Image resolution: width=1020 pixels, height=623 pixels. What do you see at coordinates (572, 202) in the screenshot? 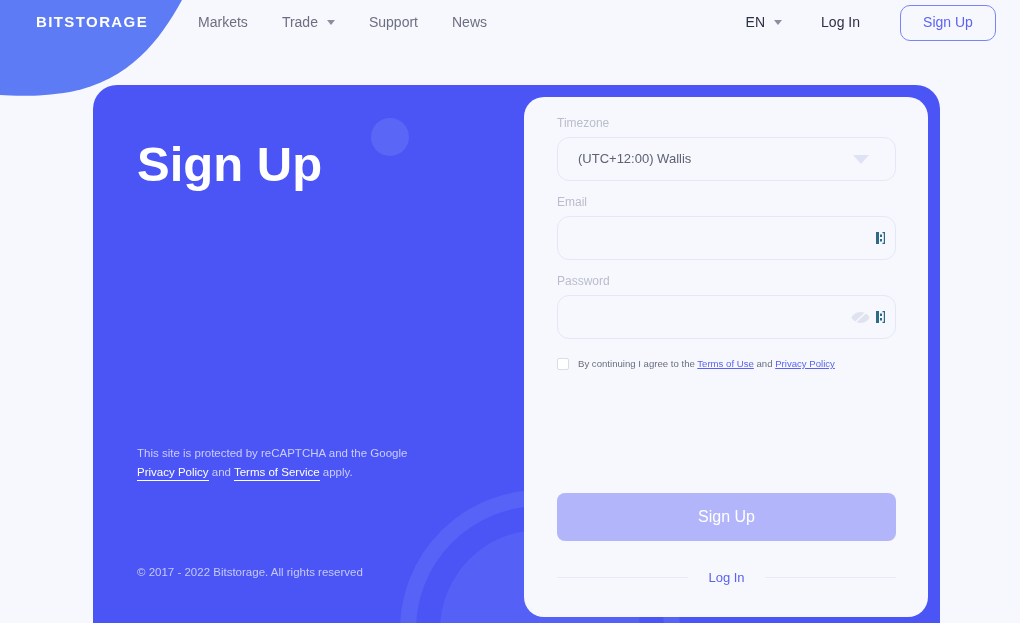
I see `field-label: Email` at bounding box center [572, 202].